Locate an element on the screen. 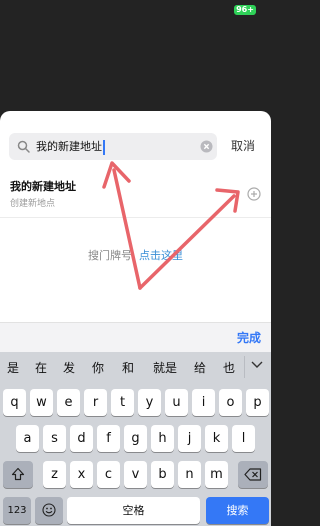  candidate-divider is located at coordinates (244, 367).